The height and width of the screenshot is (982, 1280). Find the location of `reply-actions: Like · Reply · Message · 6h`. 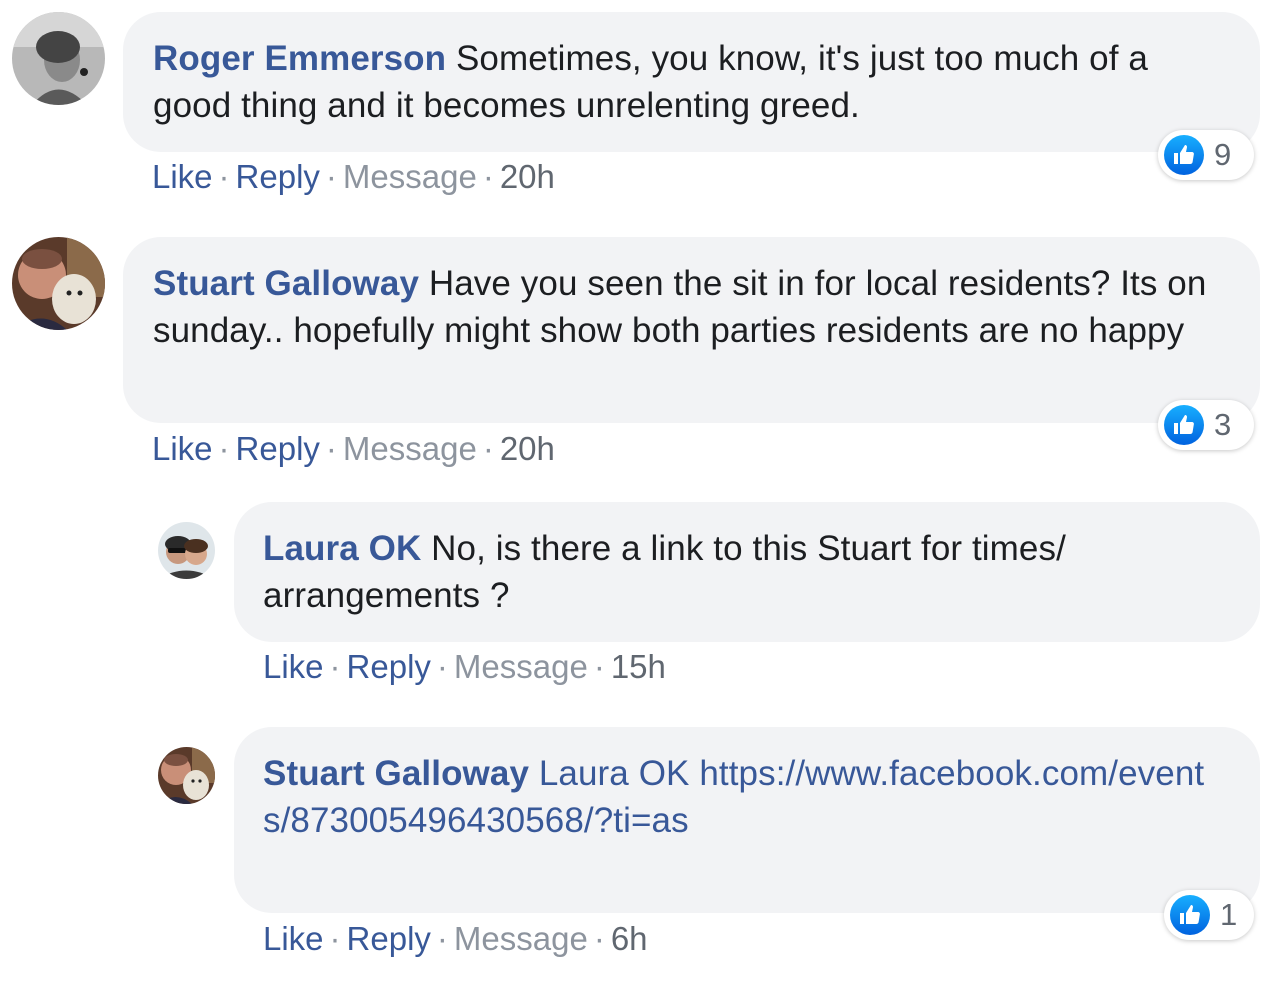

reply-actions: Like · Reply · Message · 6h is located at coordinates (455, 939).